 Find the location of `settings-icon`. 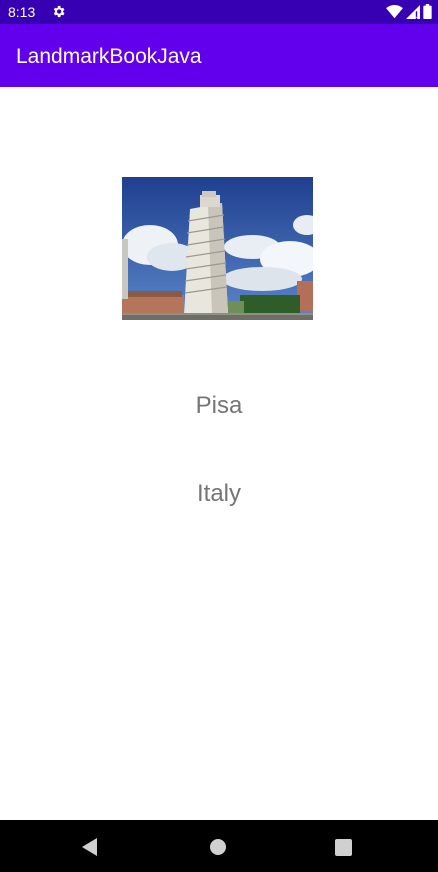

settings-icon is located at coordinates (58, 11).